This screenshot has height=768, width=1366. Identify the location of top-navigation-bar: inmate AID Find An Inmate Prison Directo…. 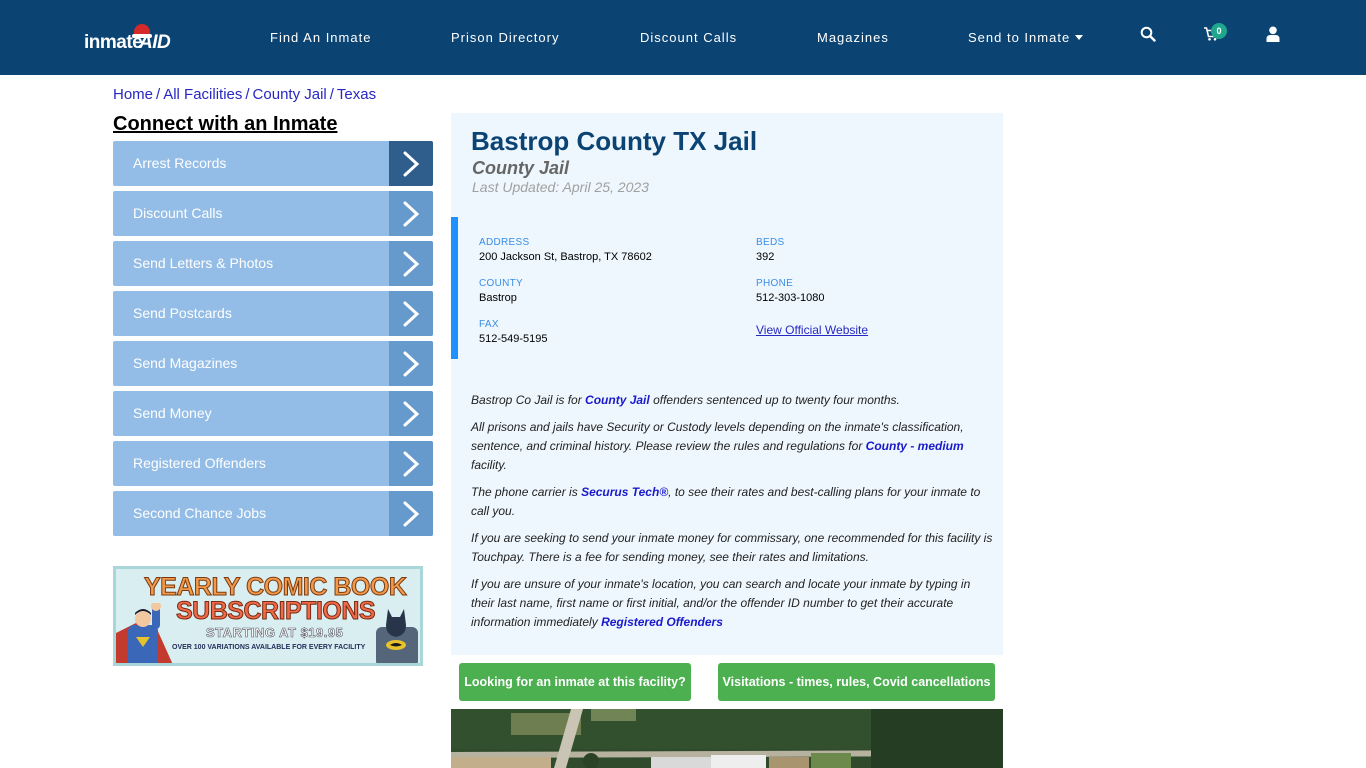
(683, 37).